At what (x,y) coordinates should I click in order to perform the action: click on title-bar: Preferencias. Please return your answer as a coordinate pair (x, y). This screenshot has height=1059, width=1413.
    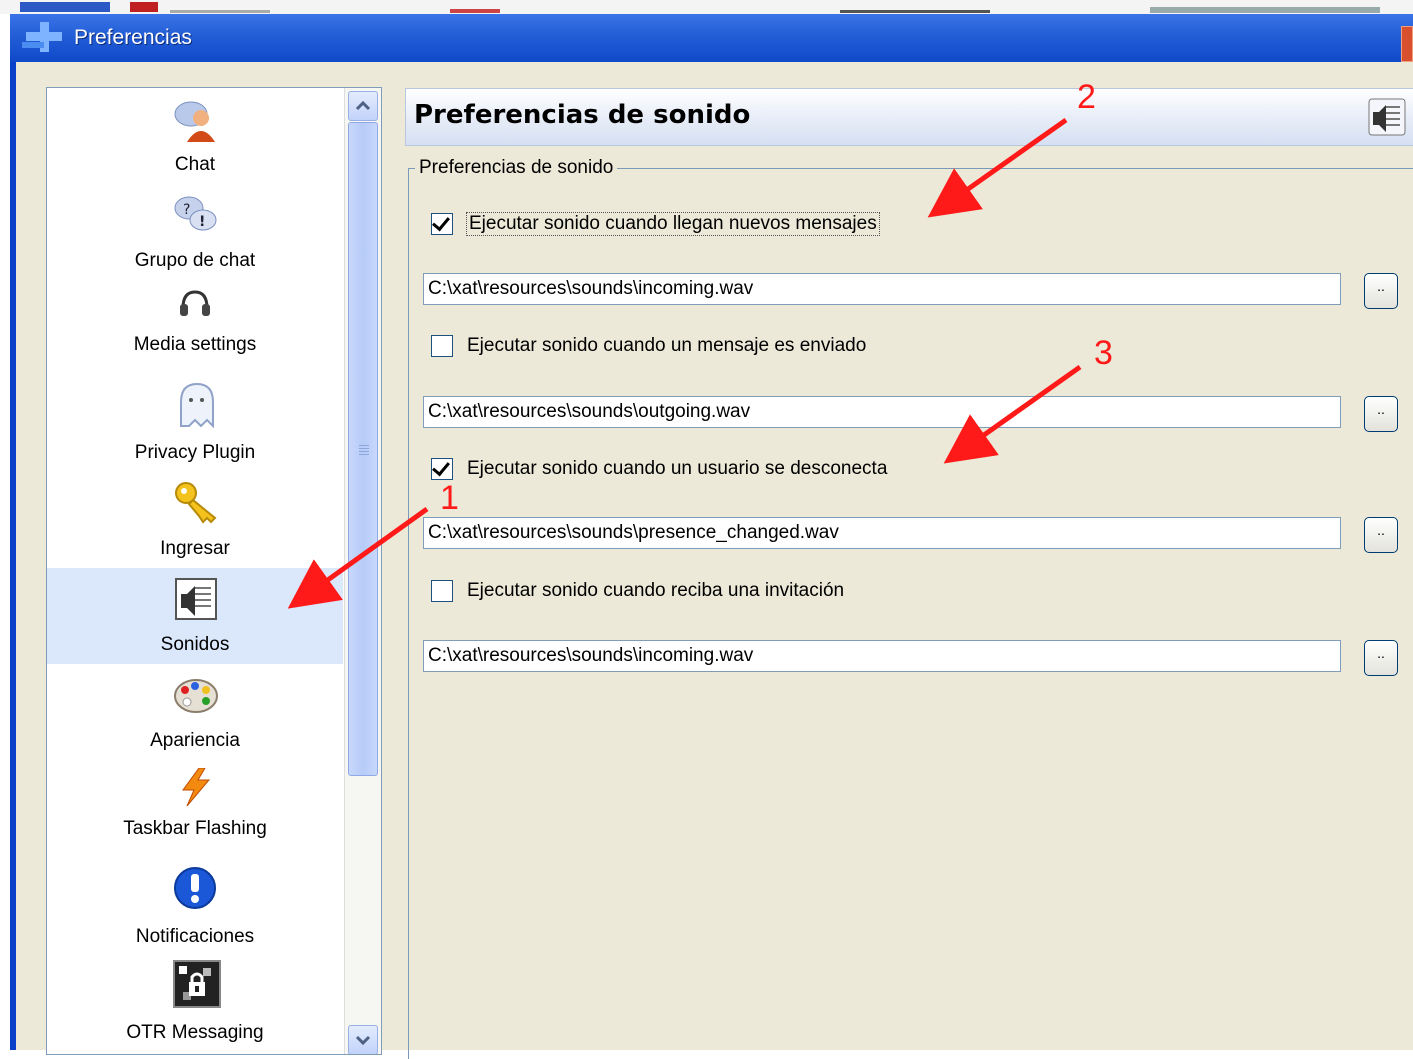
    Looking at the image, I should click on (711, 38).